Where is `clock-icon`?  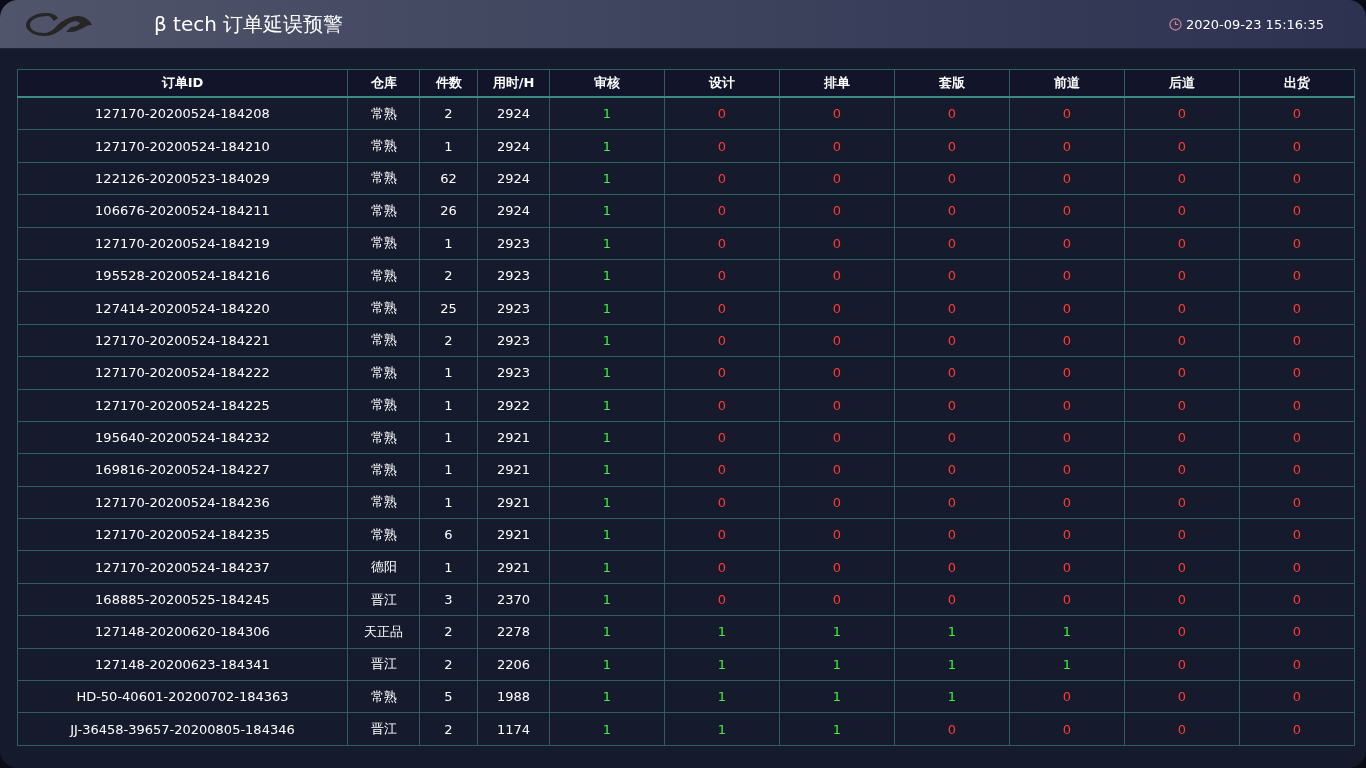
clock-icon is located at coordinates (1175, 24).